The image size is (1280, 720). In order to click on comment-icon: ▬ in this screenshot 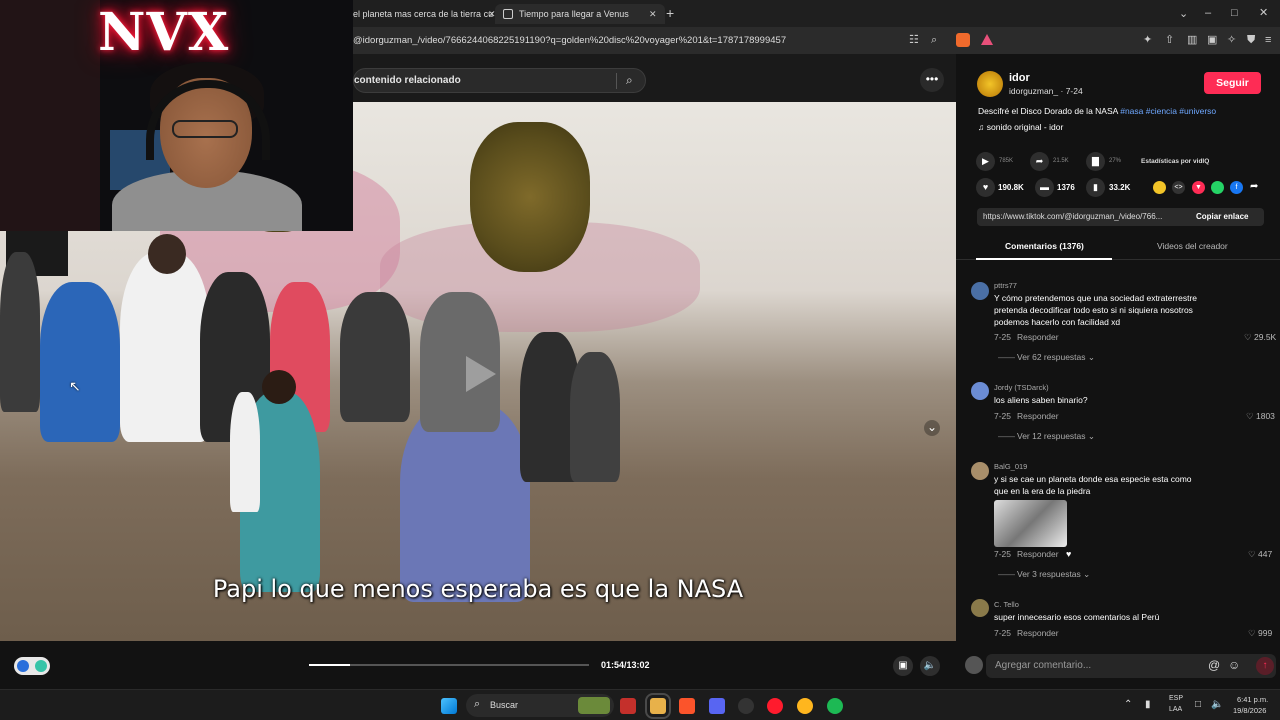, I will do `click(1044, 187)`.